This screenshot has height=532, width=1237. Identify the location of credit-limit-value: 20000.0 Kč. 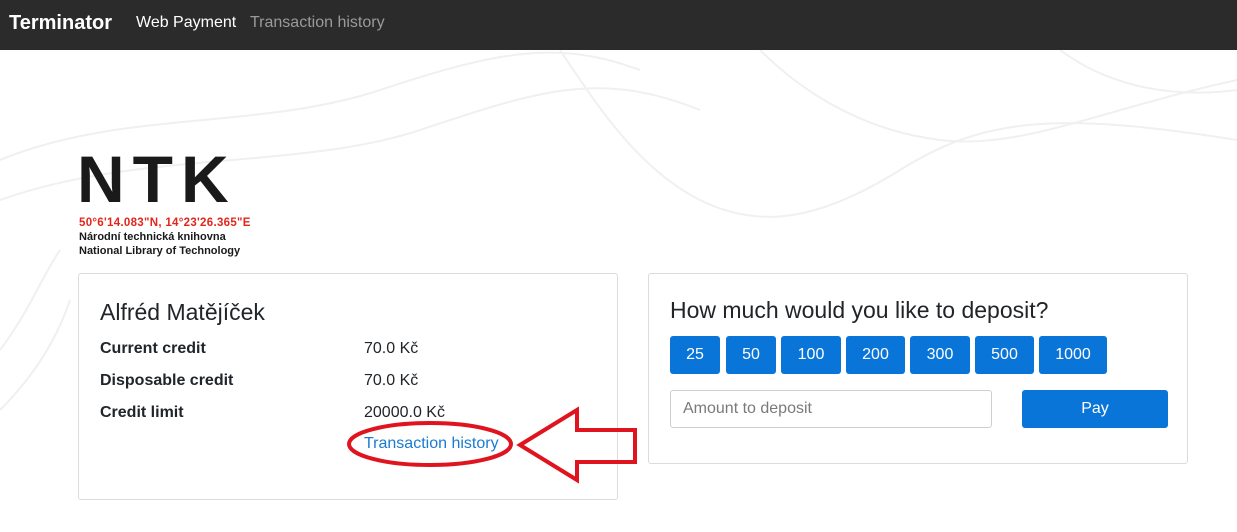
(404, 412).